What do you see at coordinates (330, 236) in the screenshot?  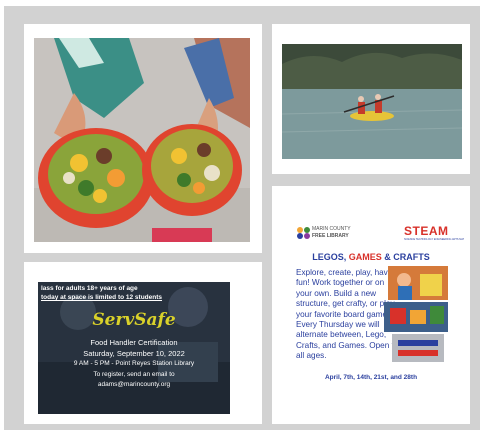 I see `library-name-line-2: FREE LIBRARY` at bounding box center [330, 236].